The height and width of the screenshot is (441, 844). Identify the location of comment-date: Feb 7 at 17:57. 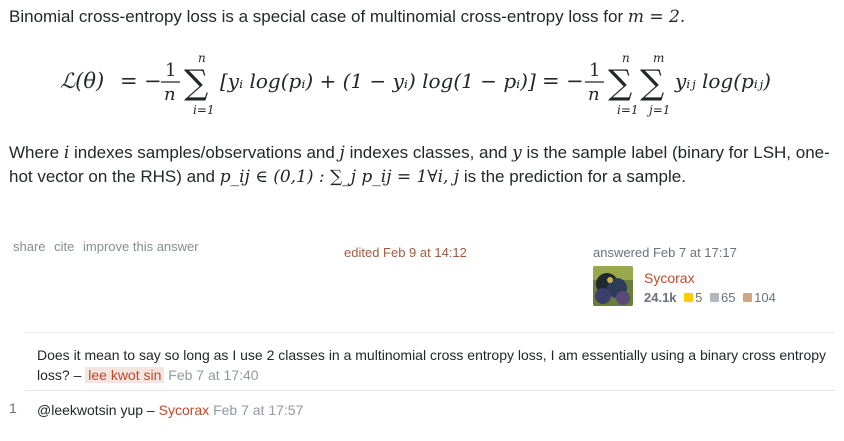
(258, 410).